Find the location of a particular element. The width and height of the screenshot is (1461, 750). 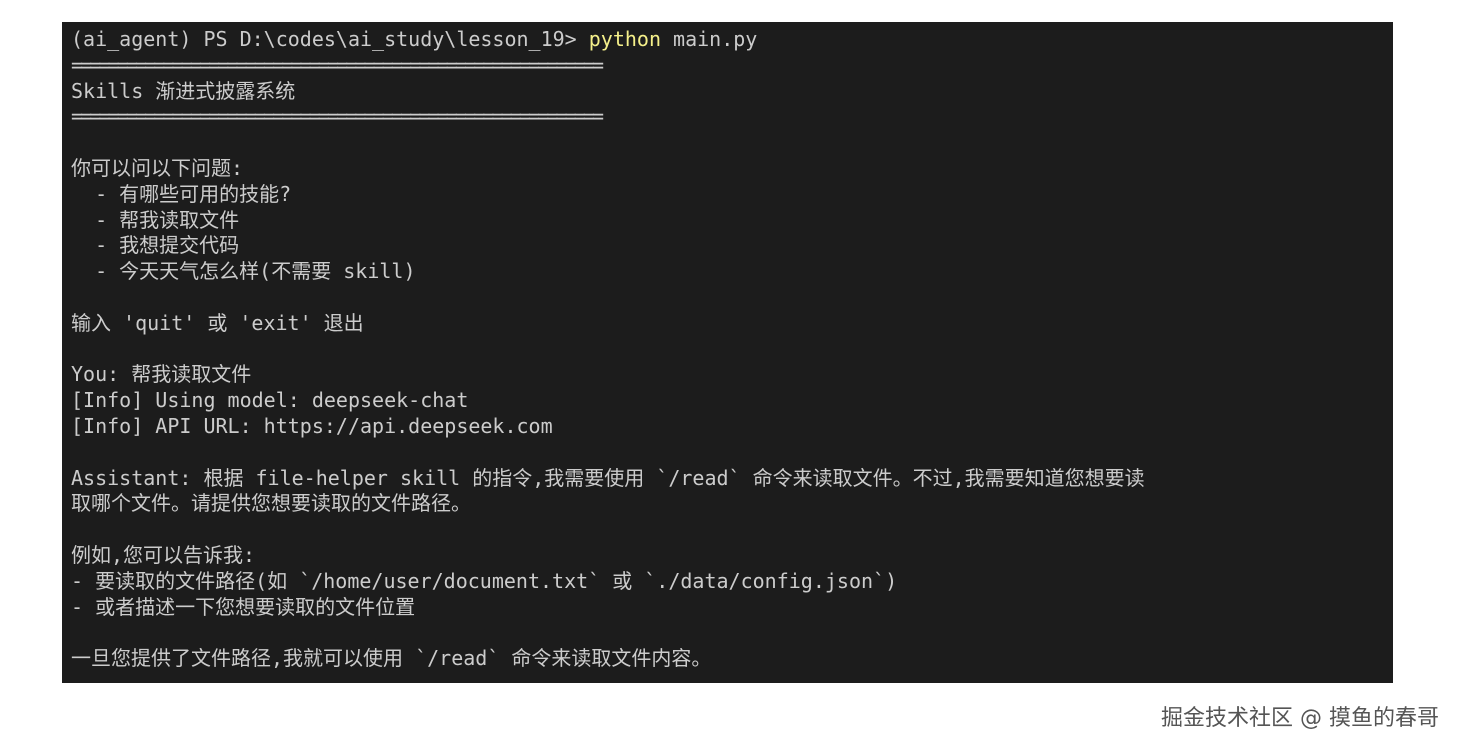

assistant-response-line: 取哪个文件。请提供您想要读取的文件路径。 is located at coordinates (271, 503).